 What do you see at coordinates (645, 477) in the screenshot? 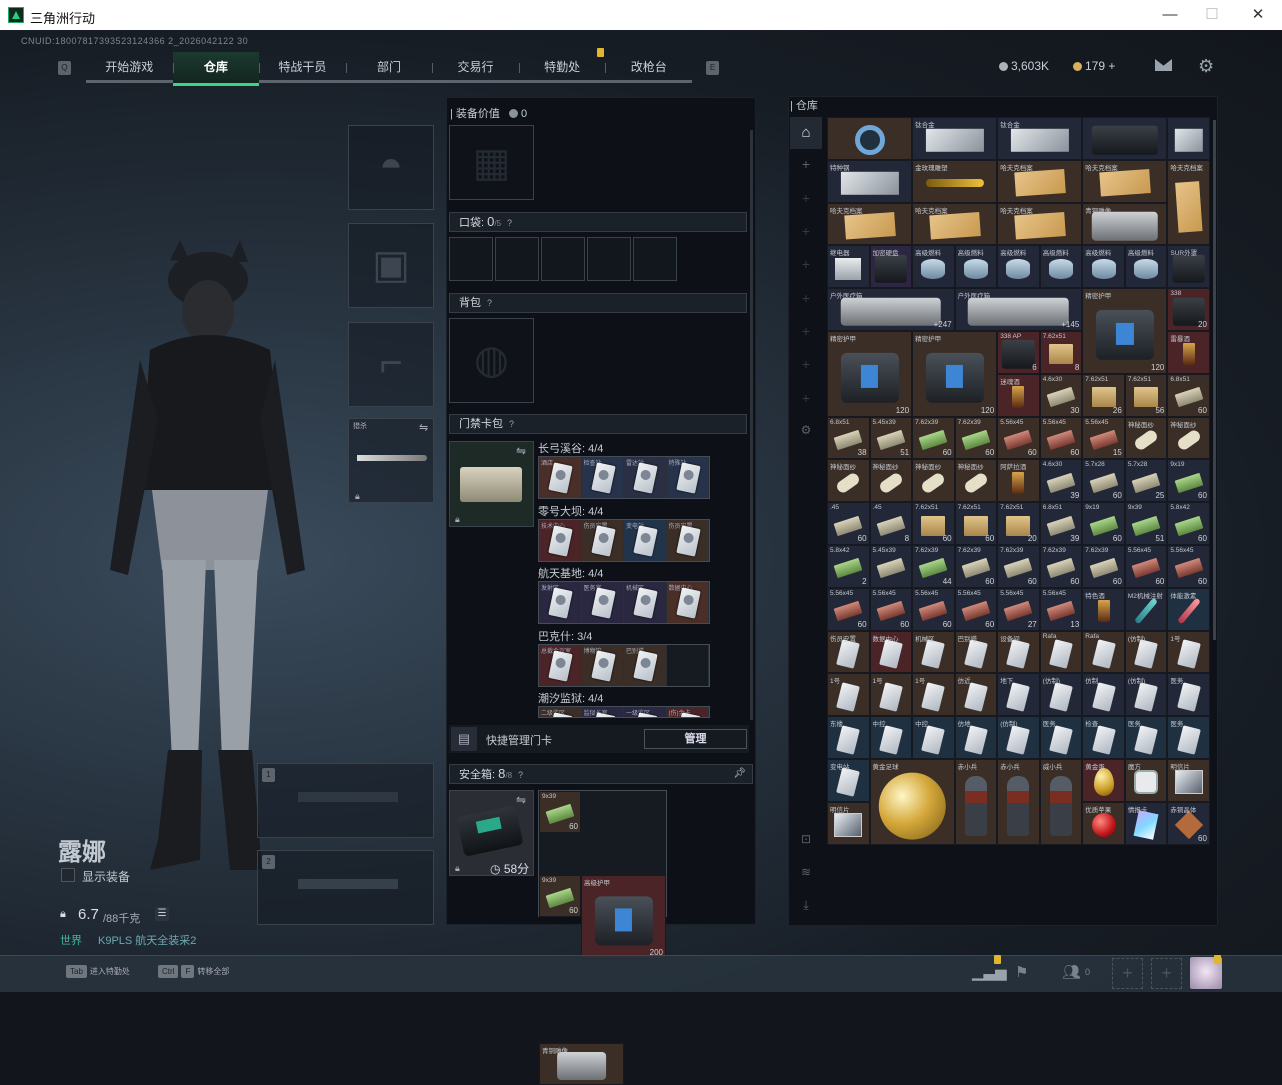
I see `keycard-slot: 雷达站` at bounding box center [645, 477].